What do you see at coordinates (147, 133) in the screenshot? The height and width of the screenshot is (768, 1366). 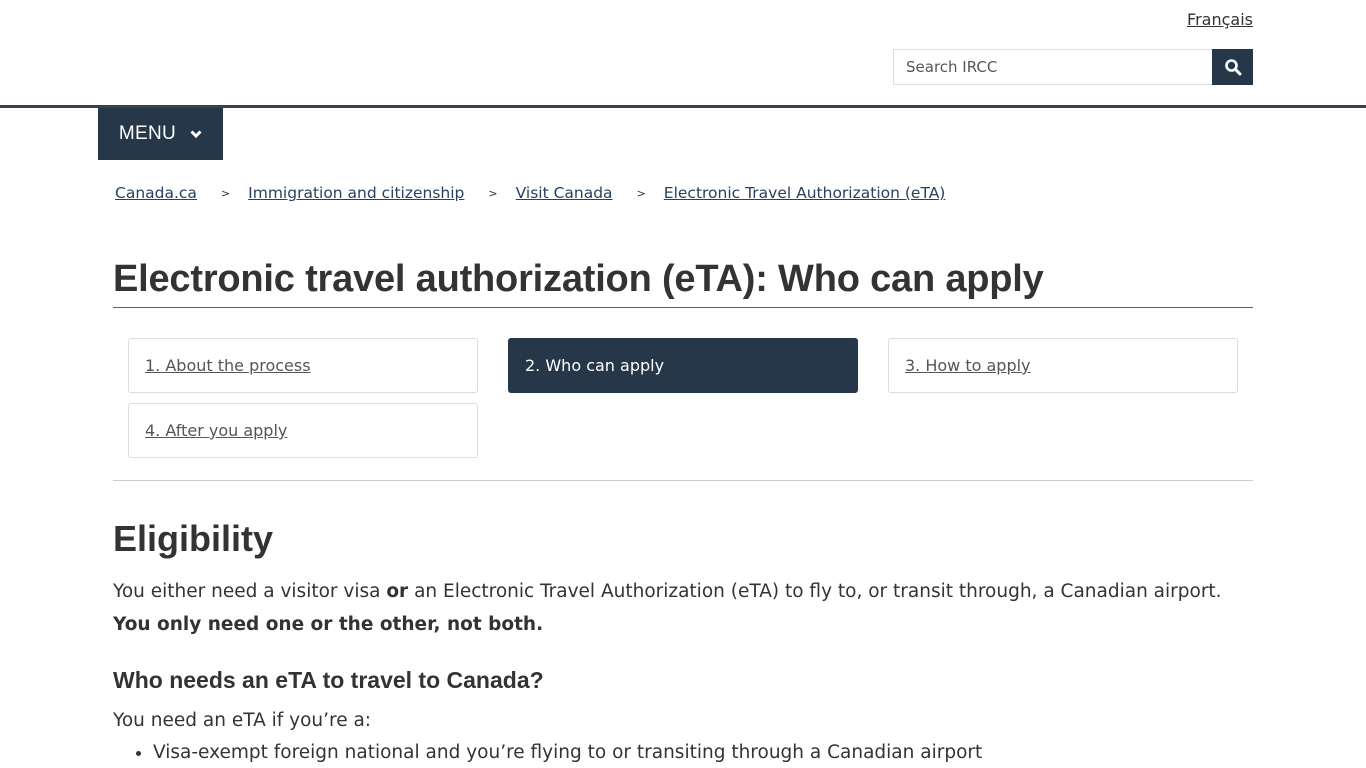 I see `menu-label: MENU` at bounding box center [147, 133].